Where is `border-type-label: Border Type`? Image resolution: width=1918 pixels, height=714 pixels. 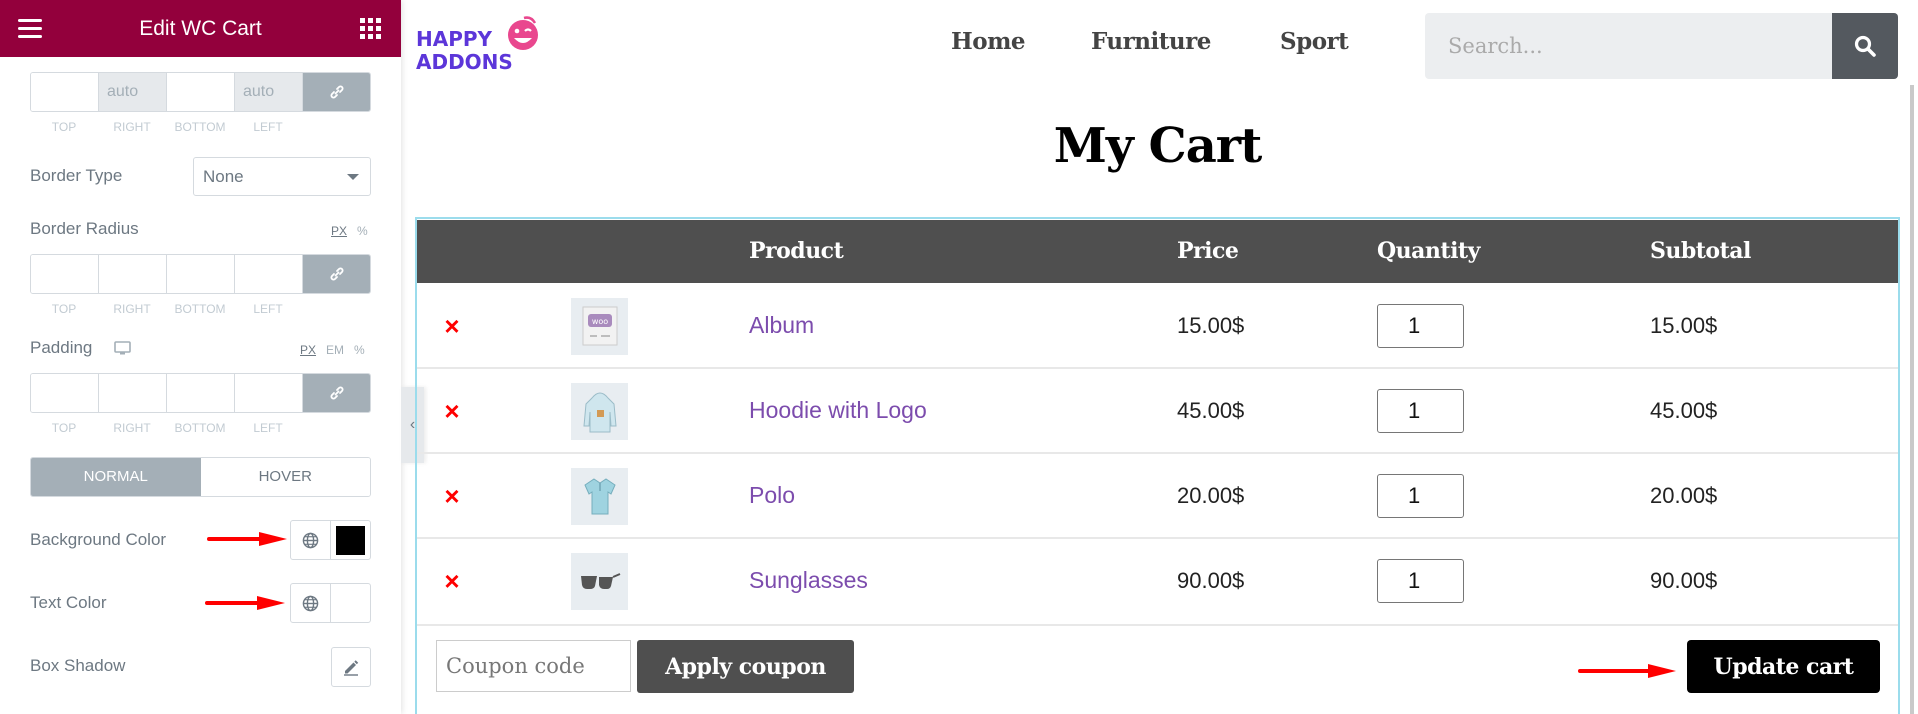
border-type-label: Border Type is located at coordinates (76, 175).